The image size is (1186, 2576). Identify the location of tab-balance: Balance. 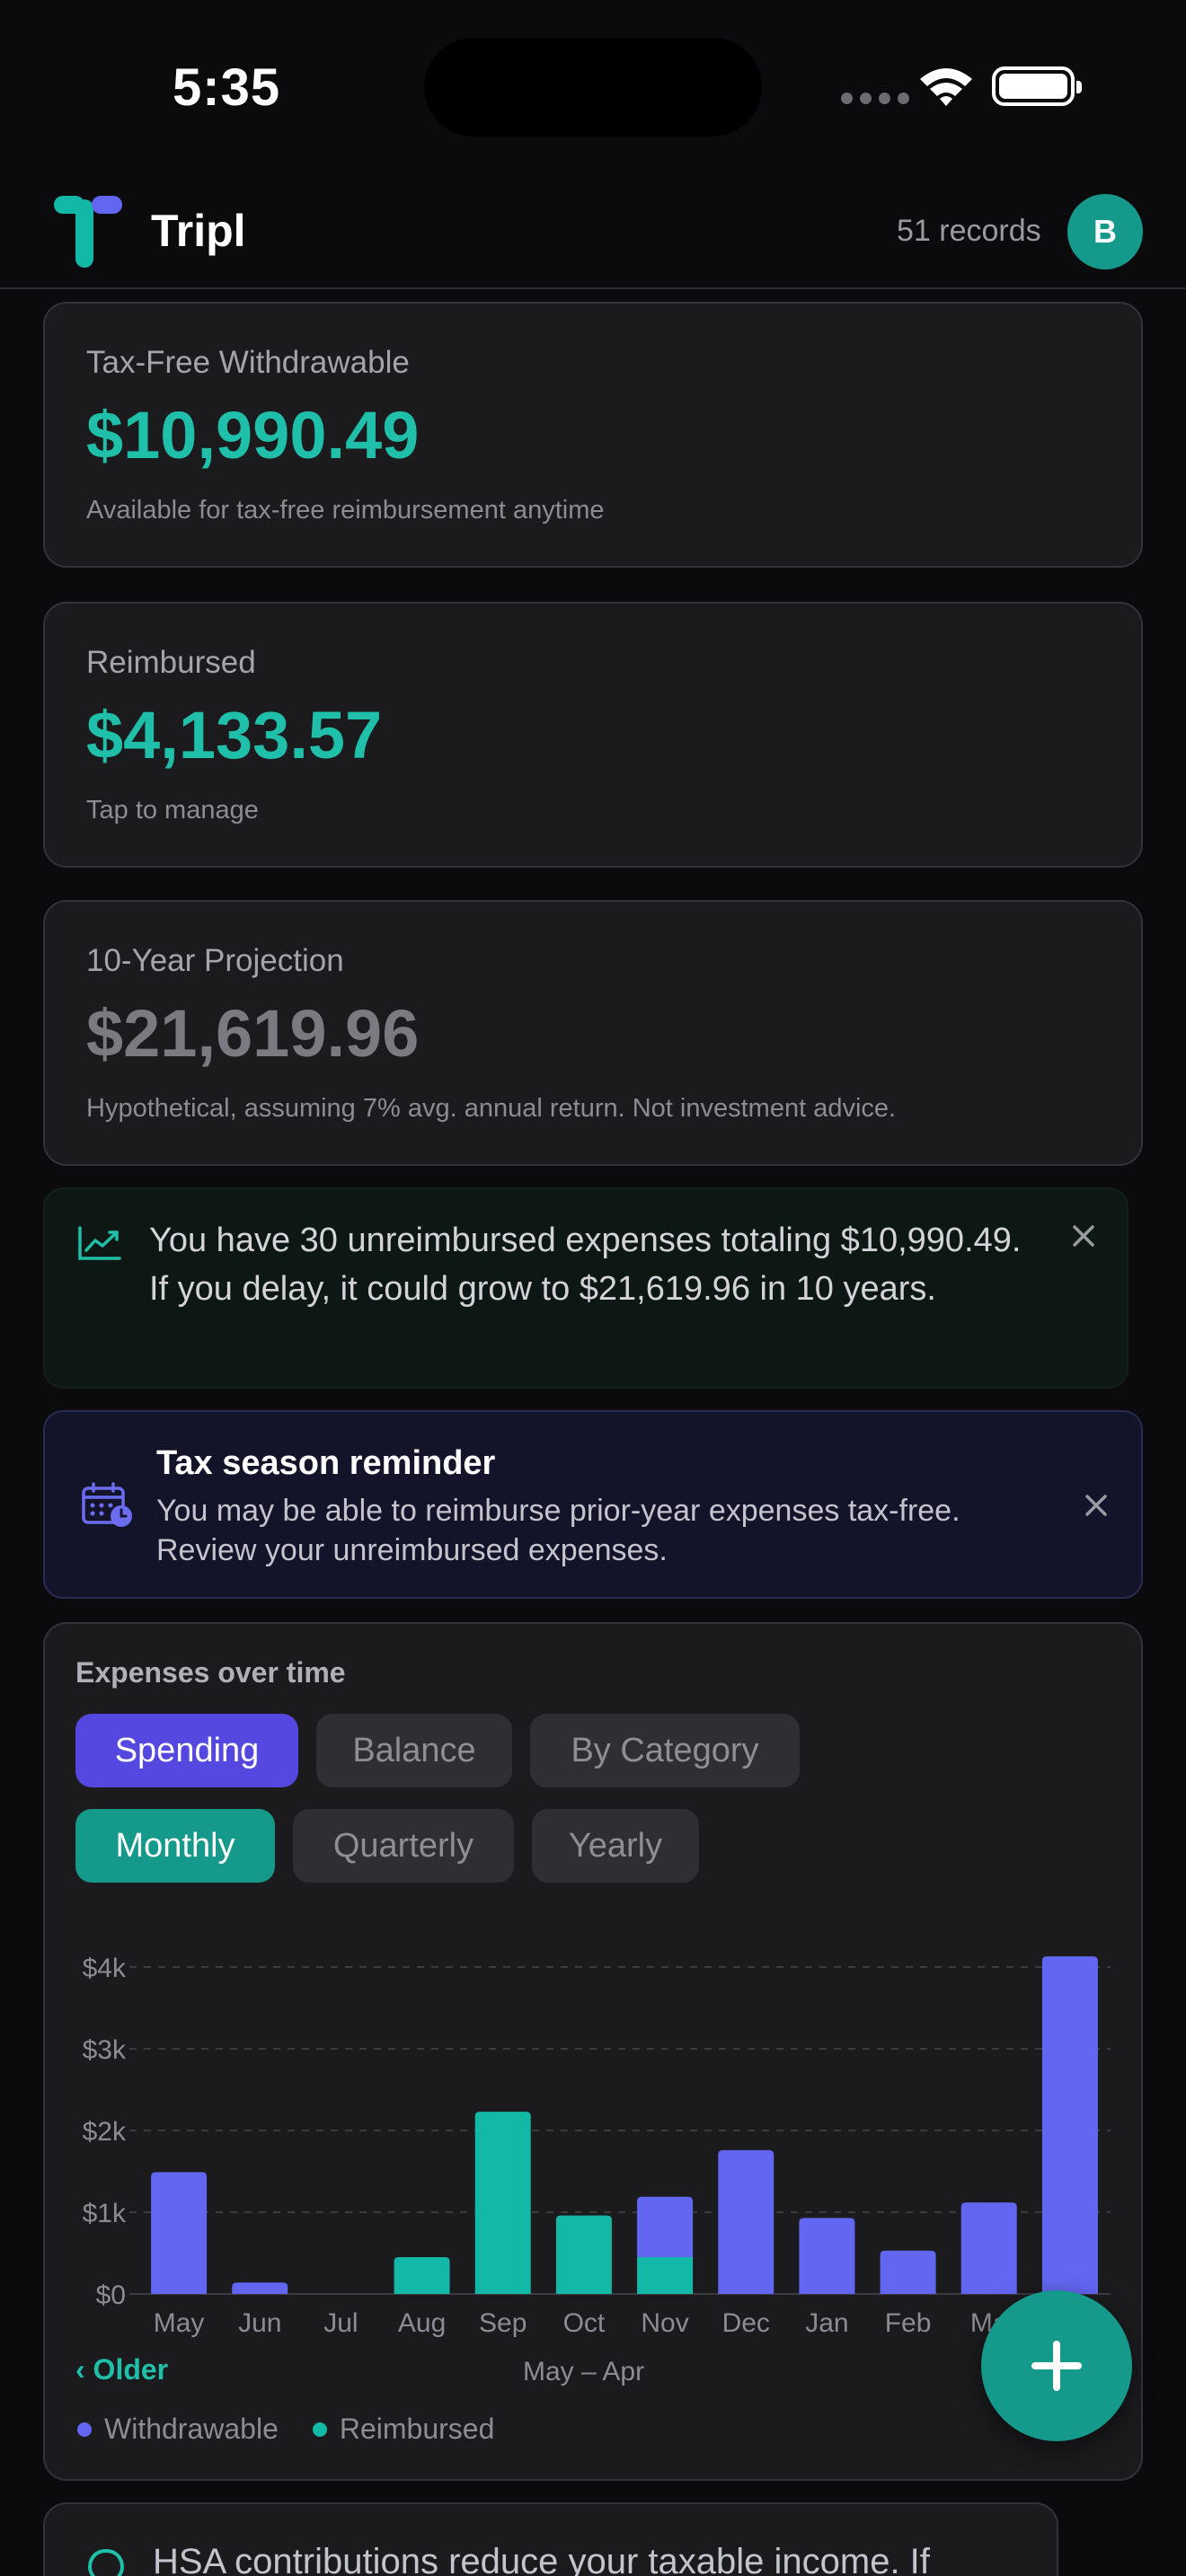
(414, 1750).